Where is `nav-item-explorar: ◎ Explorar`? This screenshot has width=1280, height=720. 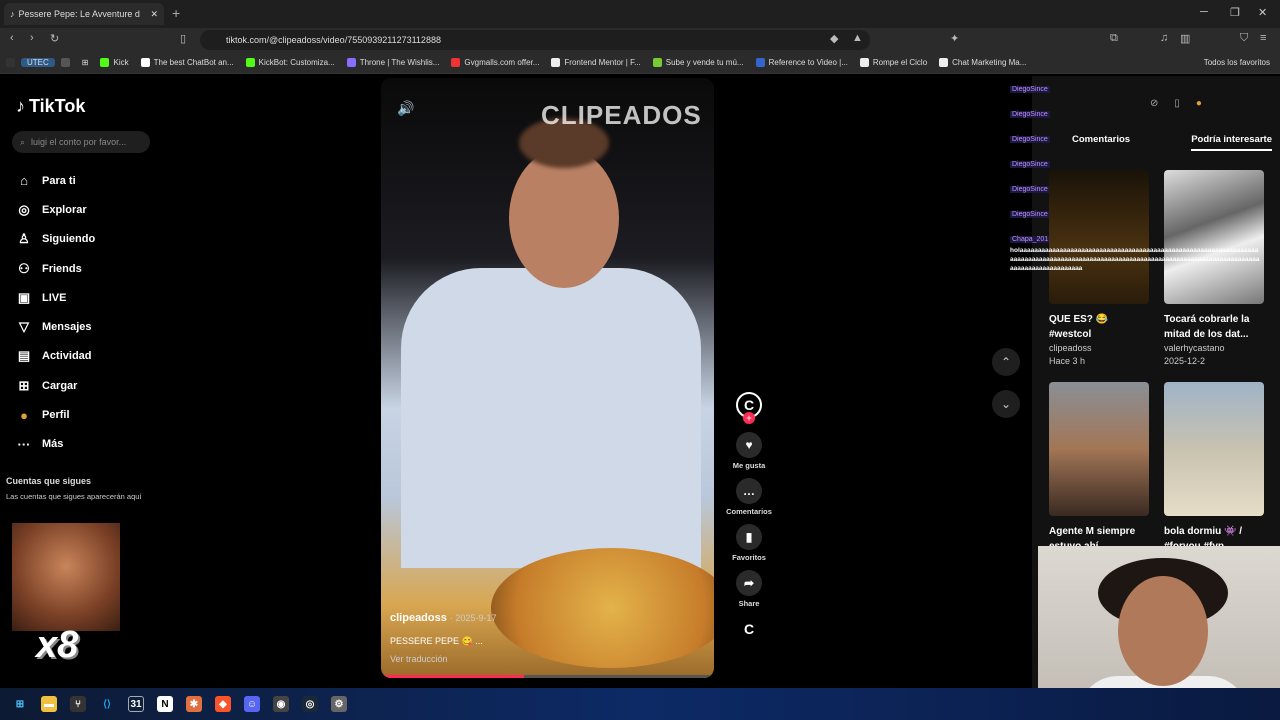
nav-item-explorar: ◎ Explorar is located at coordinates (55, 209).